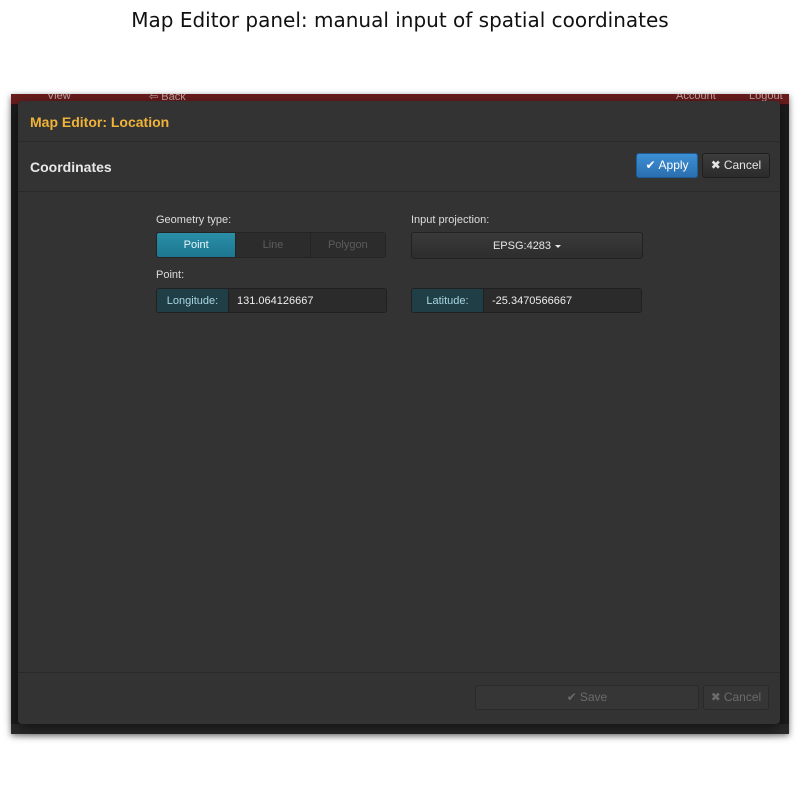  I want to click on cancel-button: ✖ Cancel, so click(736, 165).